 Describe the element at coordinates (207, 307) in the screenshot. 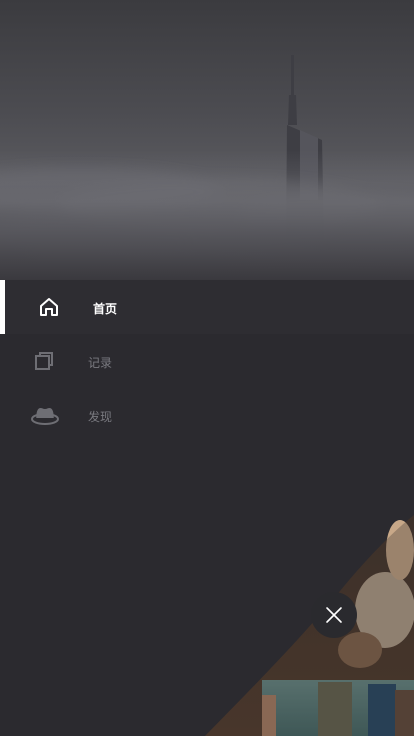

I see `menu-item-home: 首页` at that location.